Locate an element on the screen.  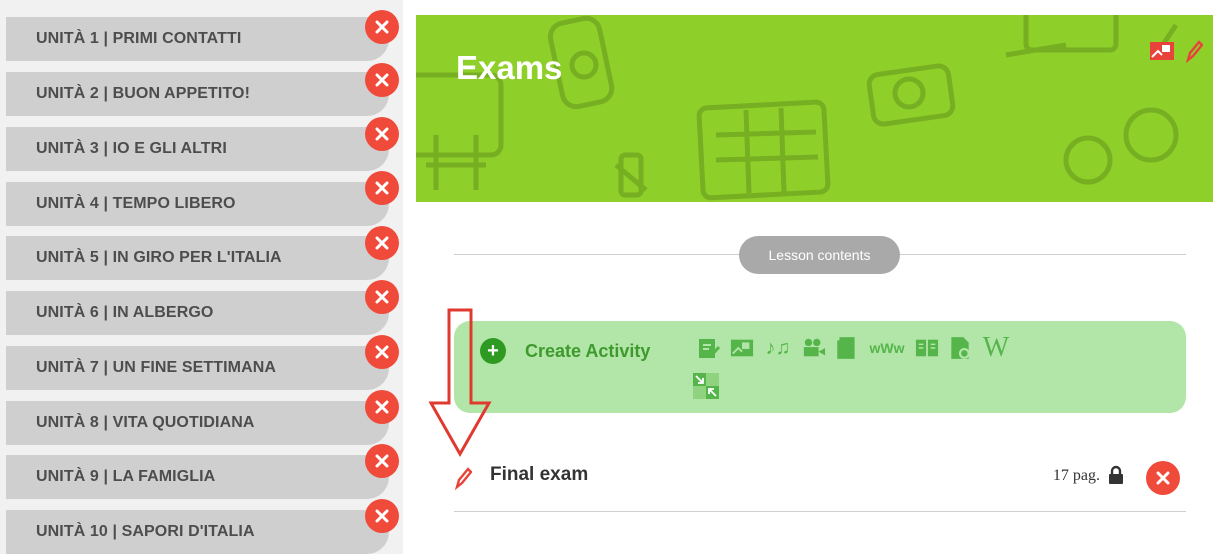
delete-unit-1-button is located at coordinates (382, 27).